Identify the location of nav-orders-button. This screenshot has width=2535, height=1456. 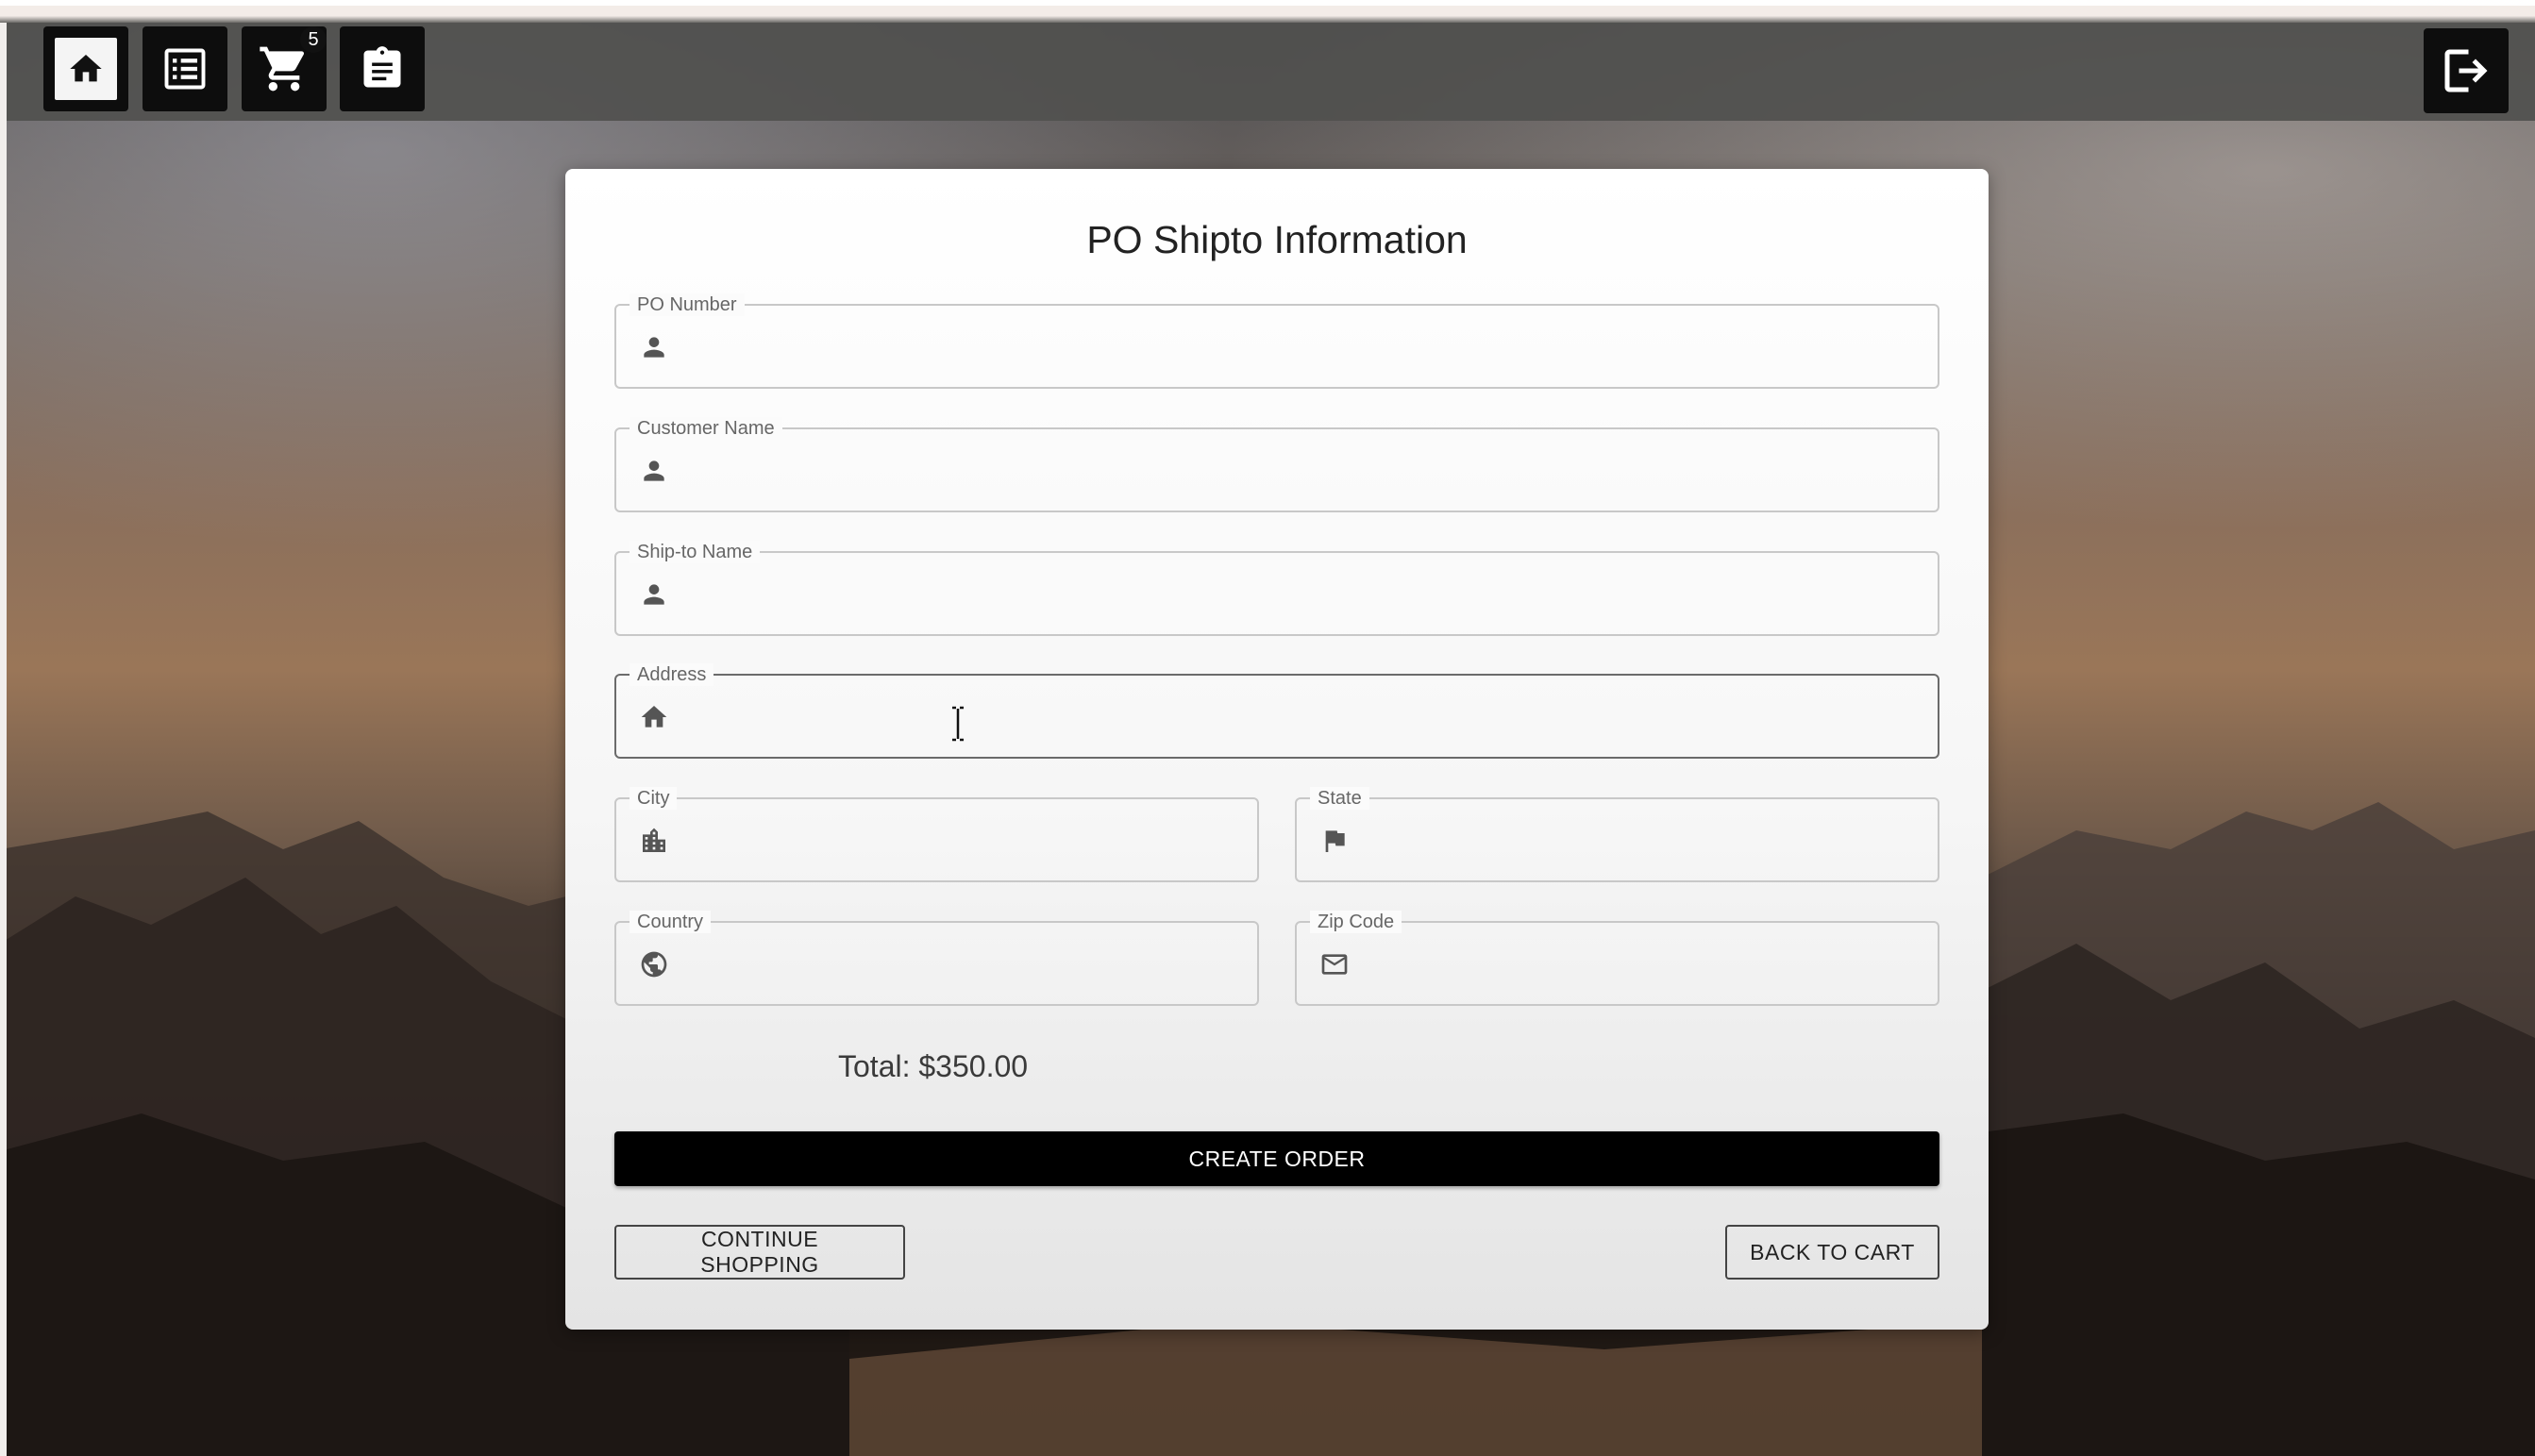
(383, 68).